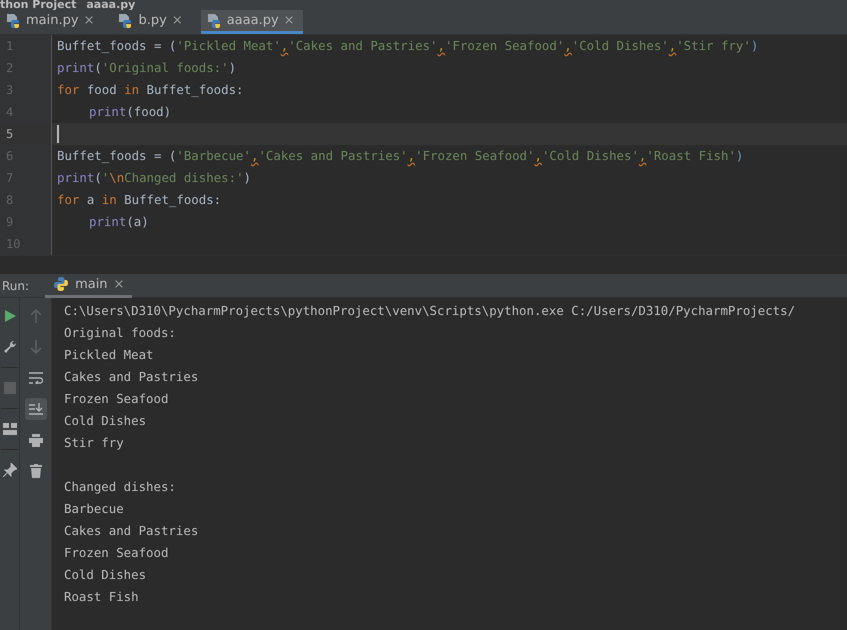 Image resolution: width=847 pixels, height=630 pixels. Describe the element at coordinates (251, 22) in the screenshot. I see `editor-tab: aaaa.py ×` at that location.